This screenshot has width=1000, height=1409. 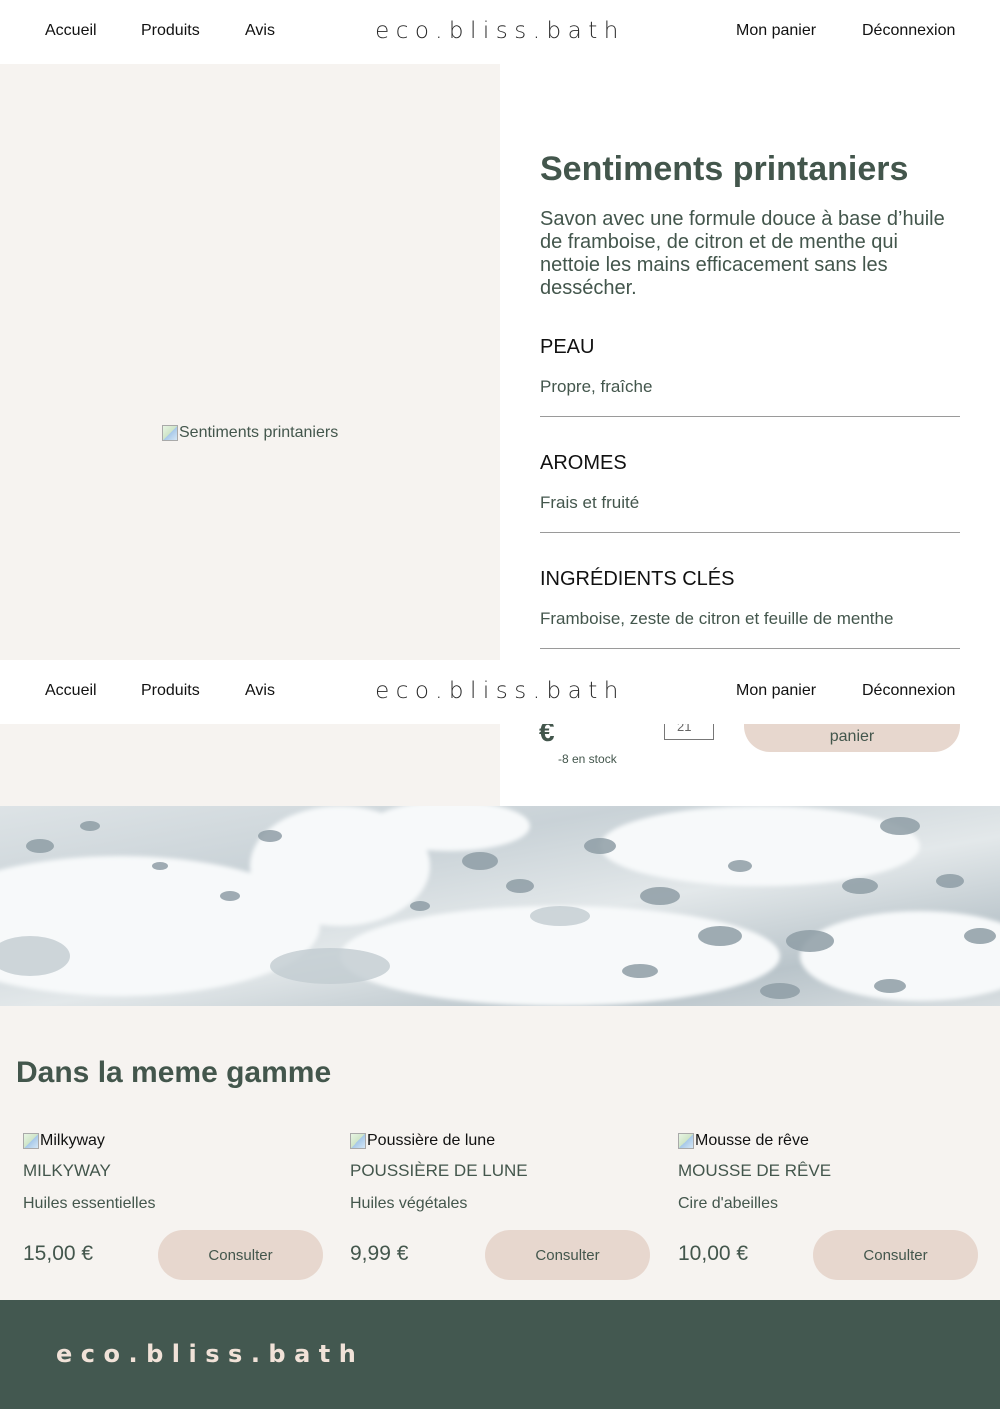 I want to click on product-title: Sentiments printaniers, so click(x=724, y=169).